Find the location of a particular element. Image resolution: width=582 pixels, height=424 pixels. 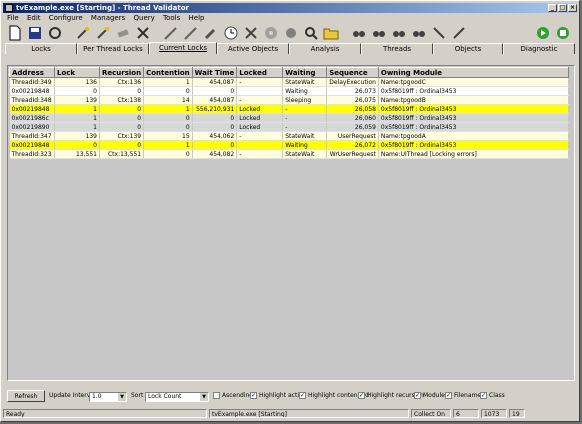

col-waiting: Waiting is located at coordinates (305, 72).